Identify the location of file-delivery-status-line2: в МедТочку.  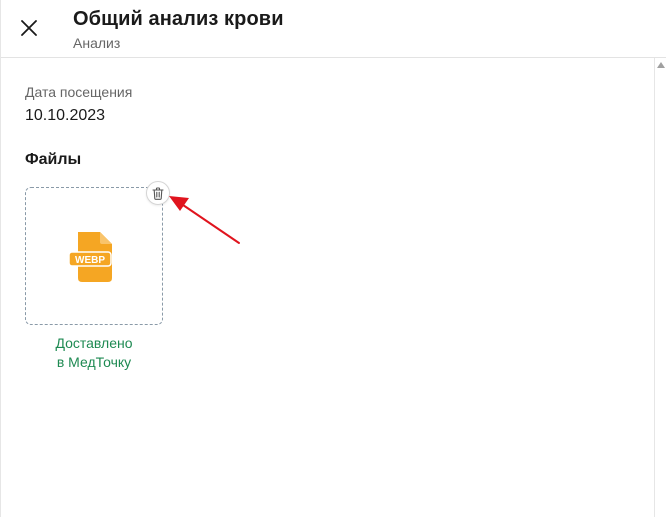
(94, 362).